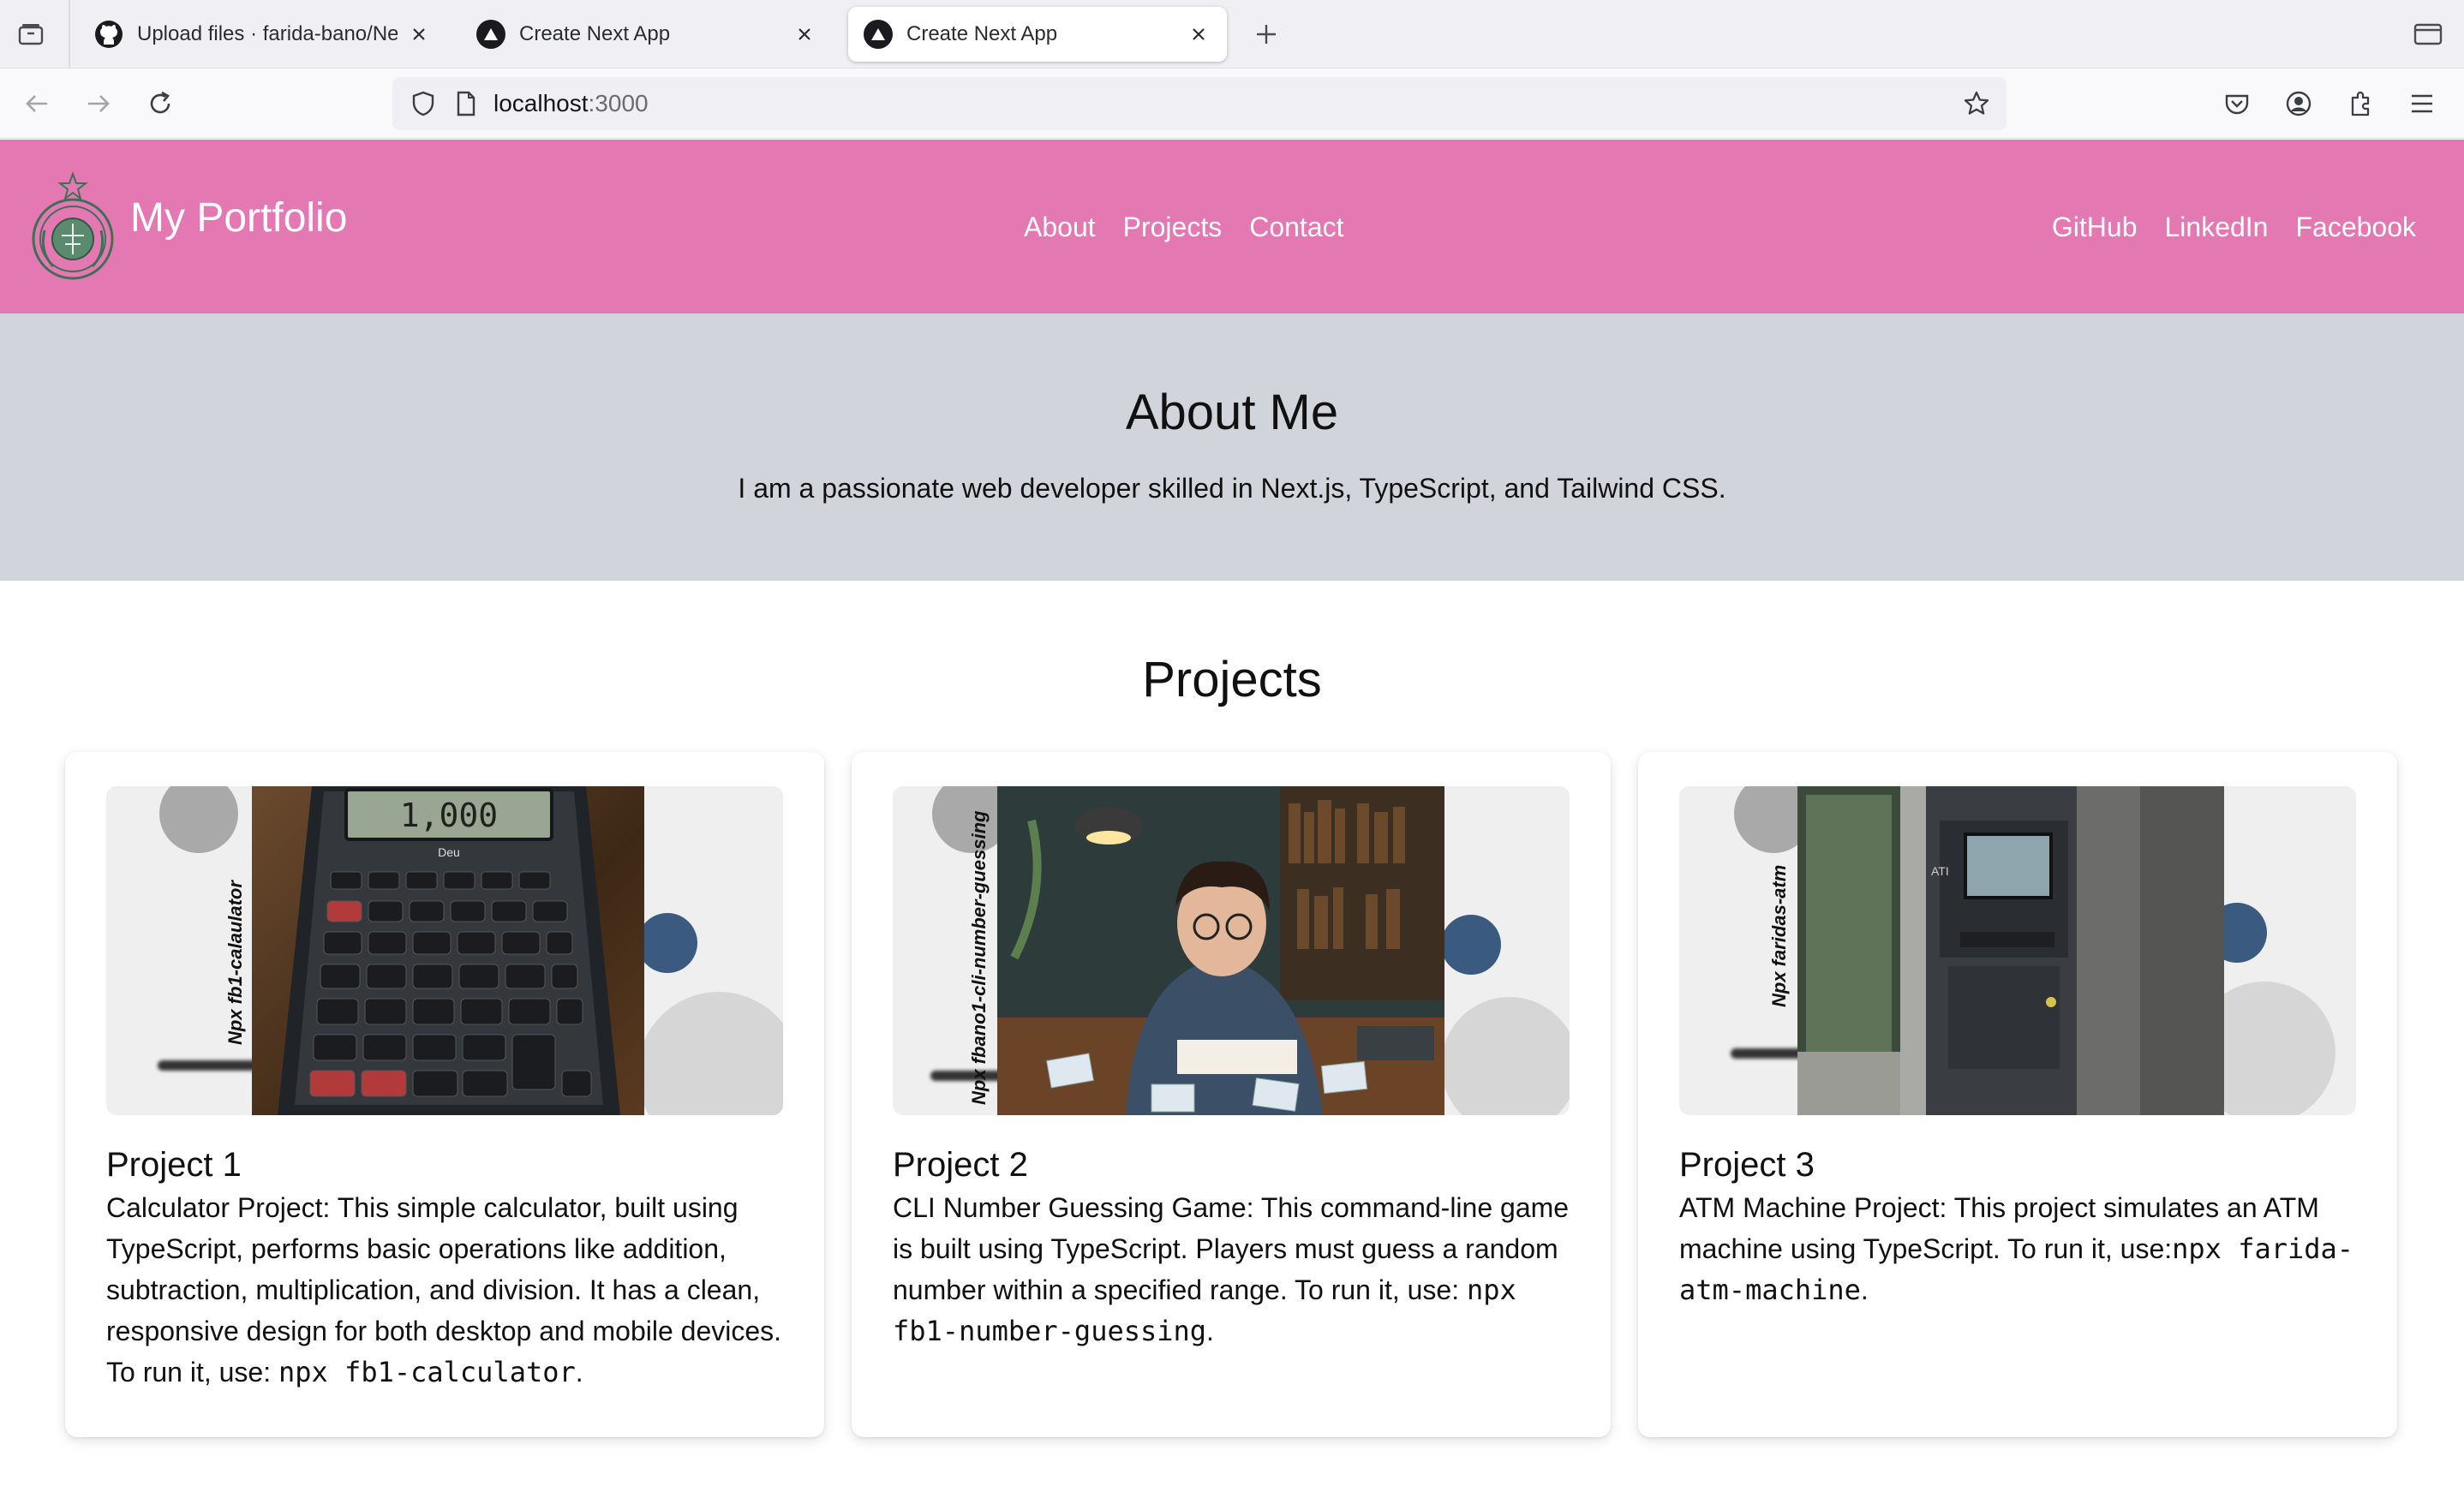 Image resolution: width=2464 pixels, height=1504 pixels. I want to click on nav-link-contact: Contact, so click(1296, 227).